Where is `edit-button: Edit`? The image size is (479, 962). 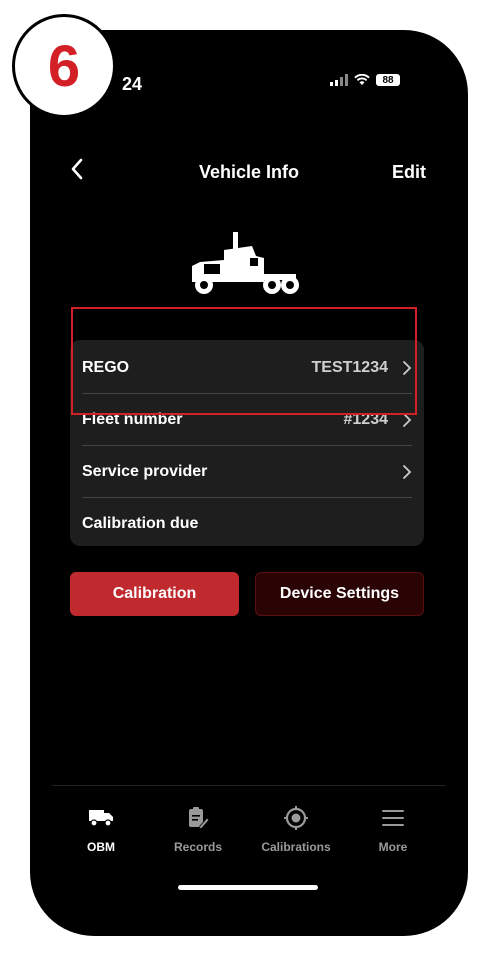 edit-button: Edit is located at coordinates (409, 172).